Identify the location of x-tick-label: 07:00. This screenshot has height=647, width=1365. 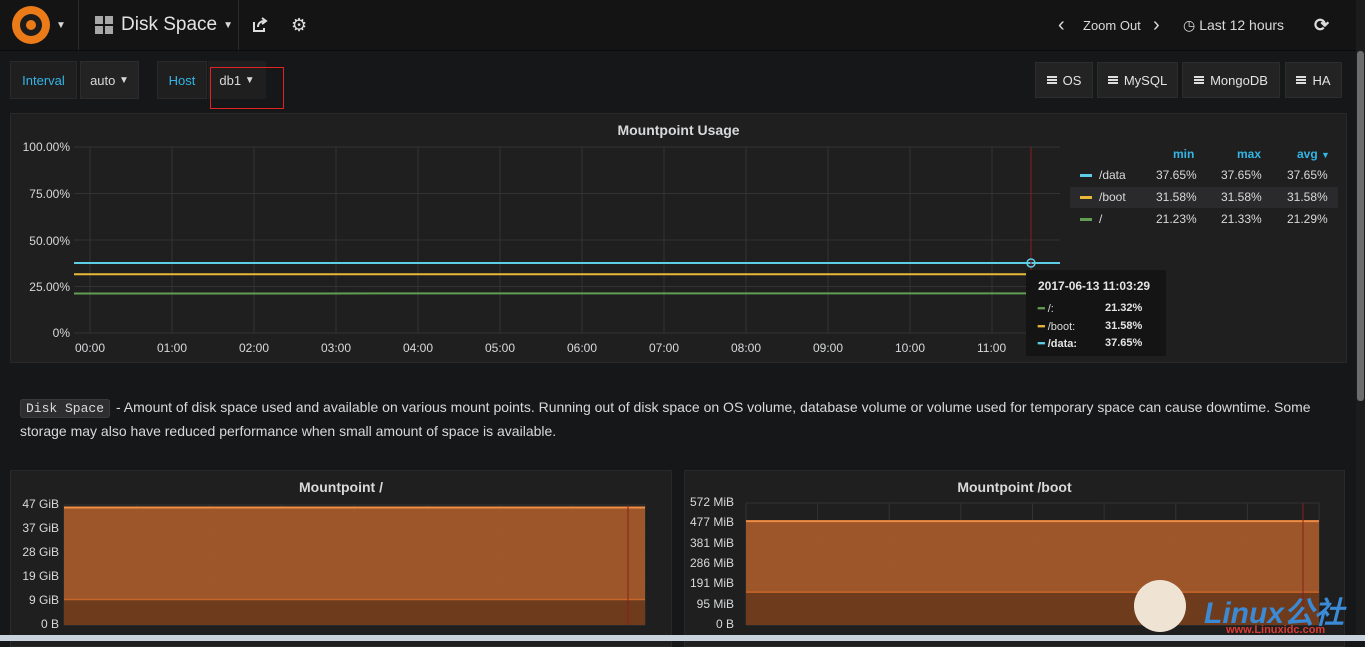
(664, 348).